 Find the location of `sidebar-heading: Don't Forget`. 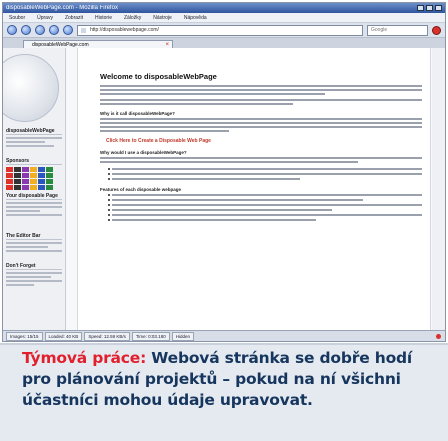

sidebar-heading: Don't Forget is located at coordinates (34, 266).